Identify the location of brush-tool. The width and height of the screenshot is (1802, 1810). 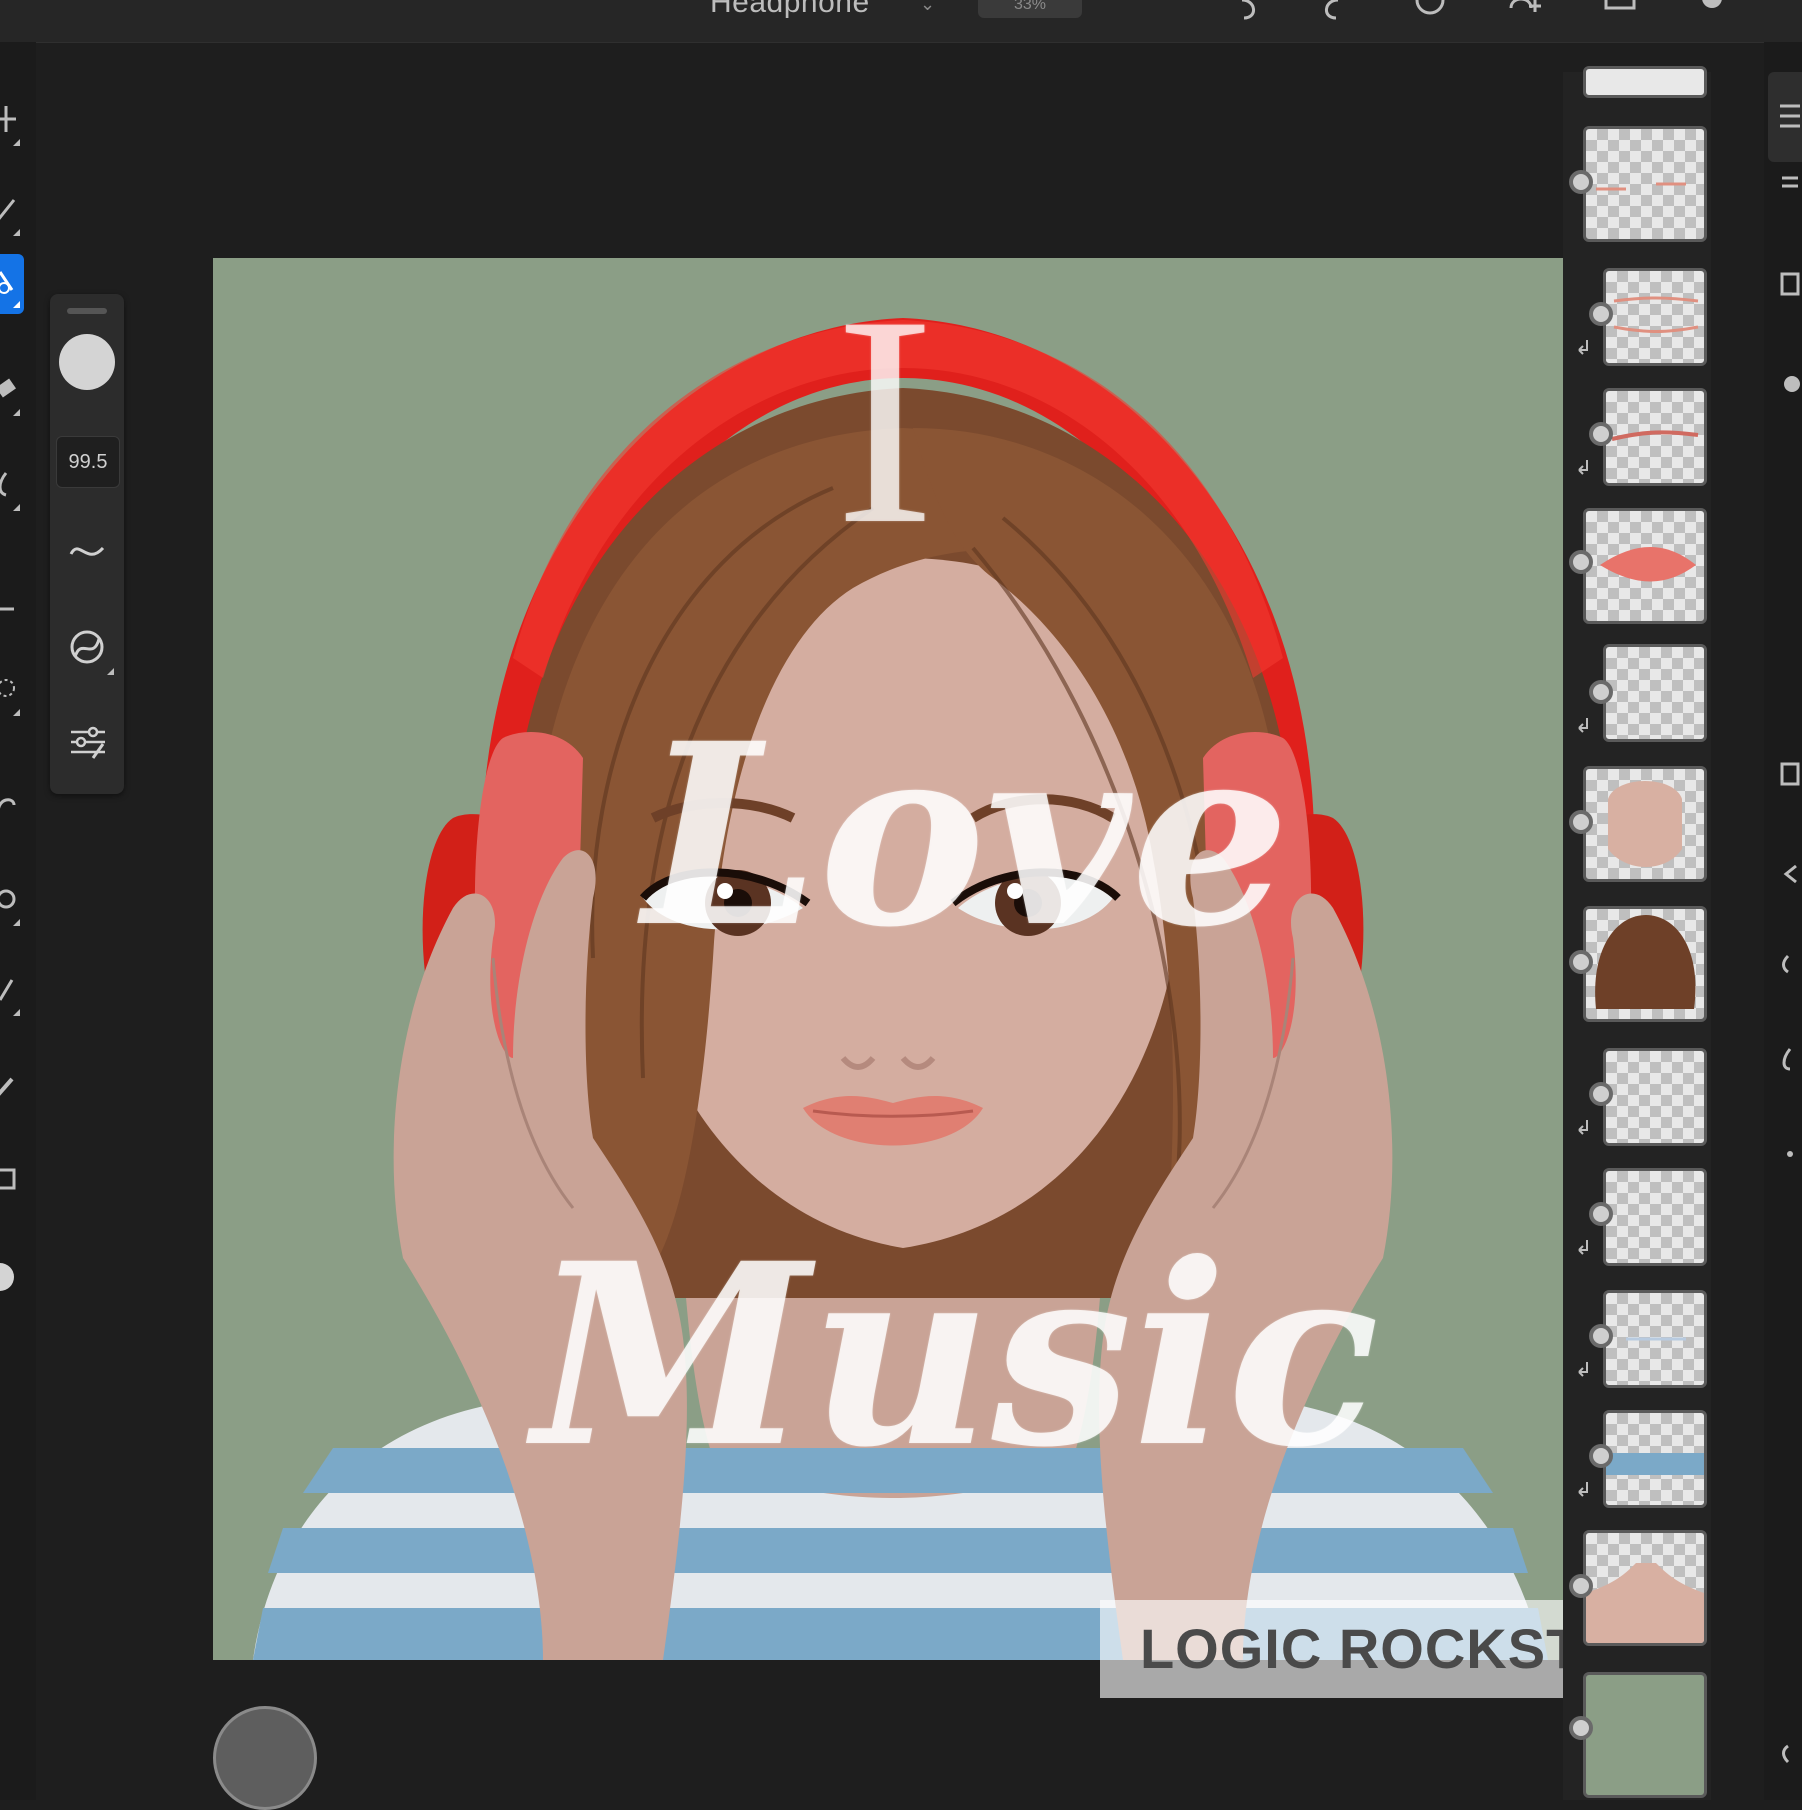
(12, 212).